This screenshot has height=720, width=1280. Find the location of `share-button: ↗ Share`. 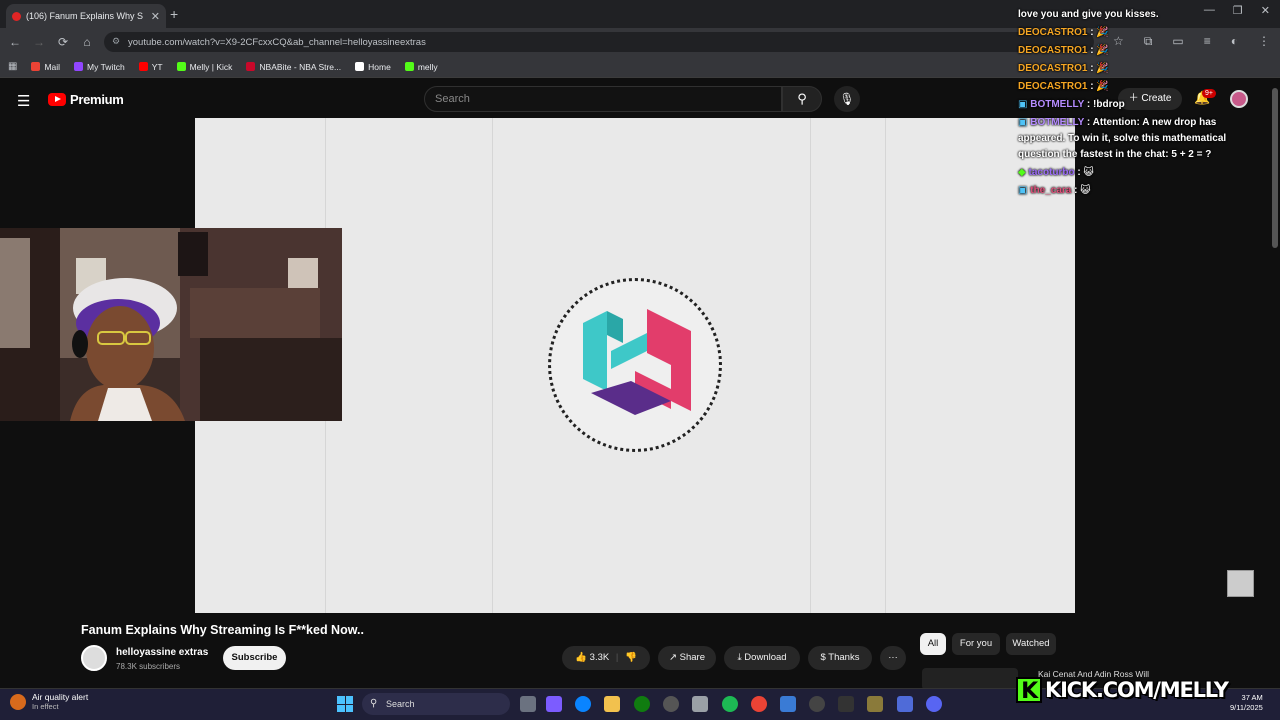

share-button: ↗ Share is located at coordinates (687, 658).